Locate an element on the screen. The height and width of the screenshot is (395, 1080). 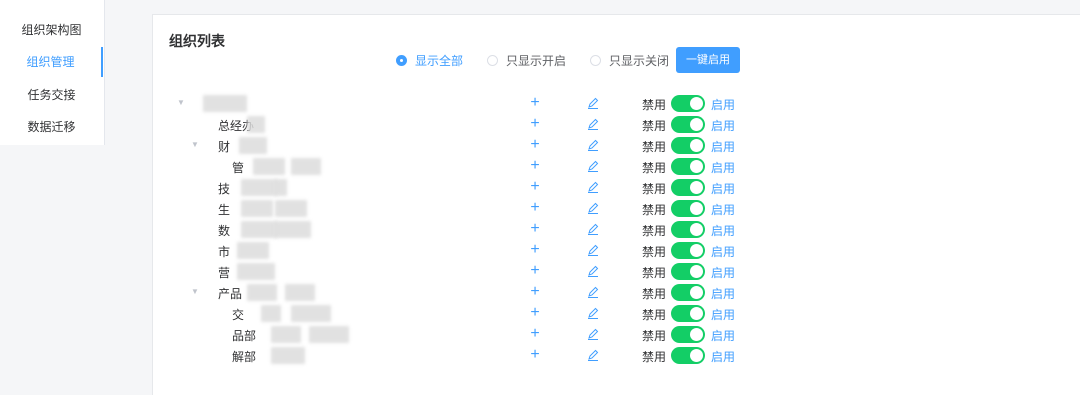
filter-label: 显示全部 is located at coordinates (439, 60).